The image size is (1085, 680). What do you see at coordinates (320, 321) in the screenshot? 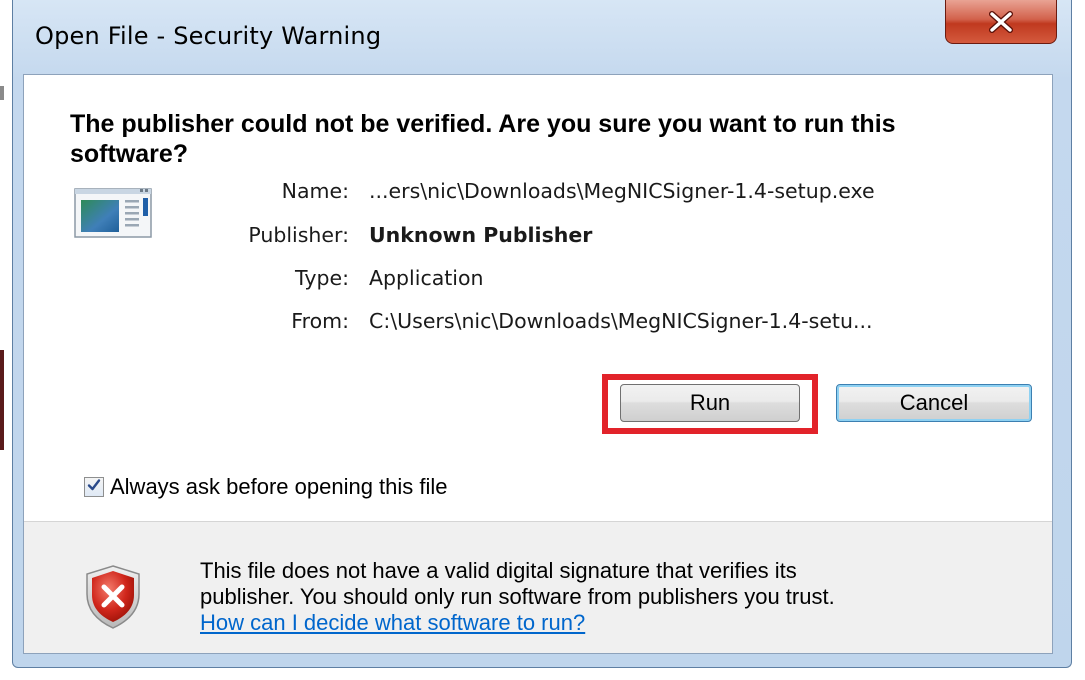
I see `from-label: From:` at bounding box center [320, 321].